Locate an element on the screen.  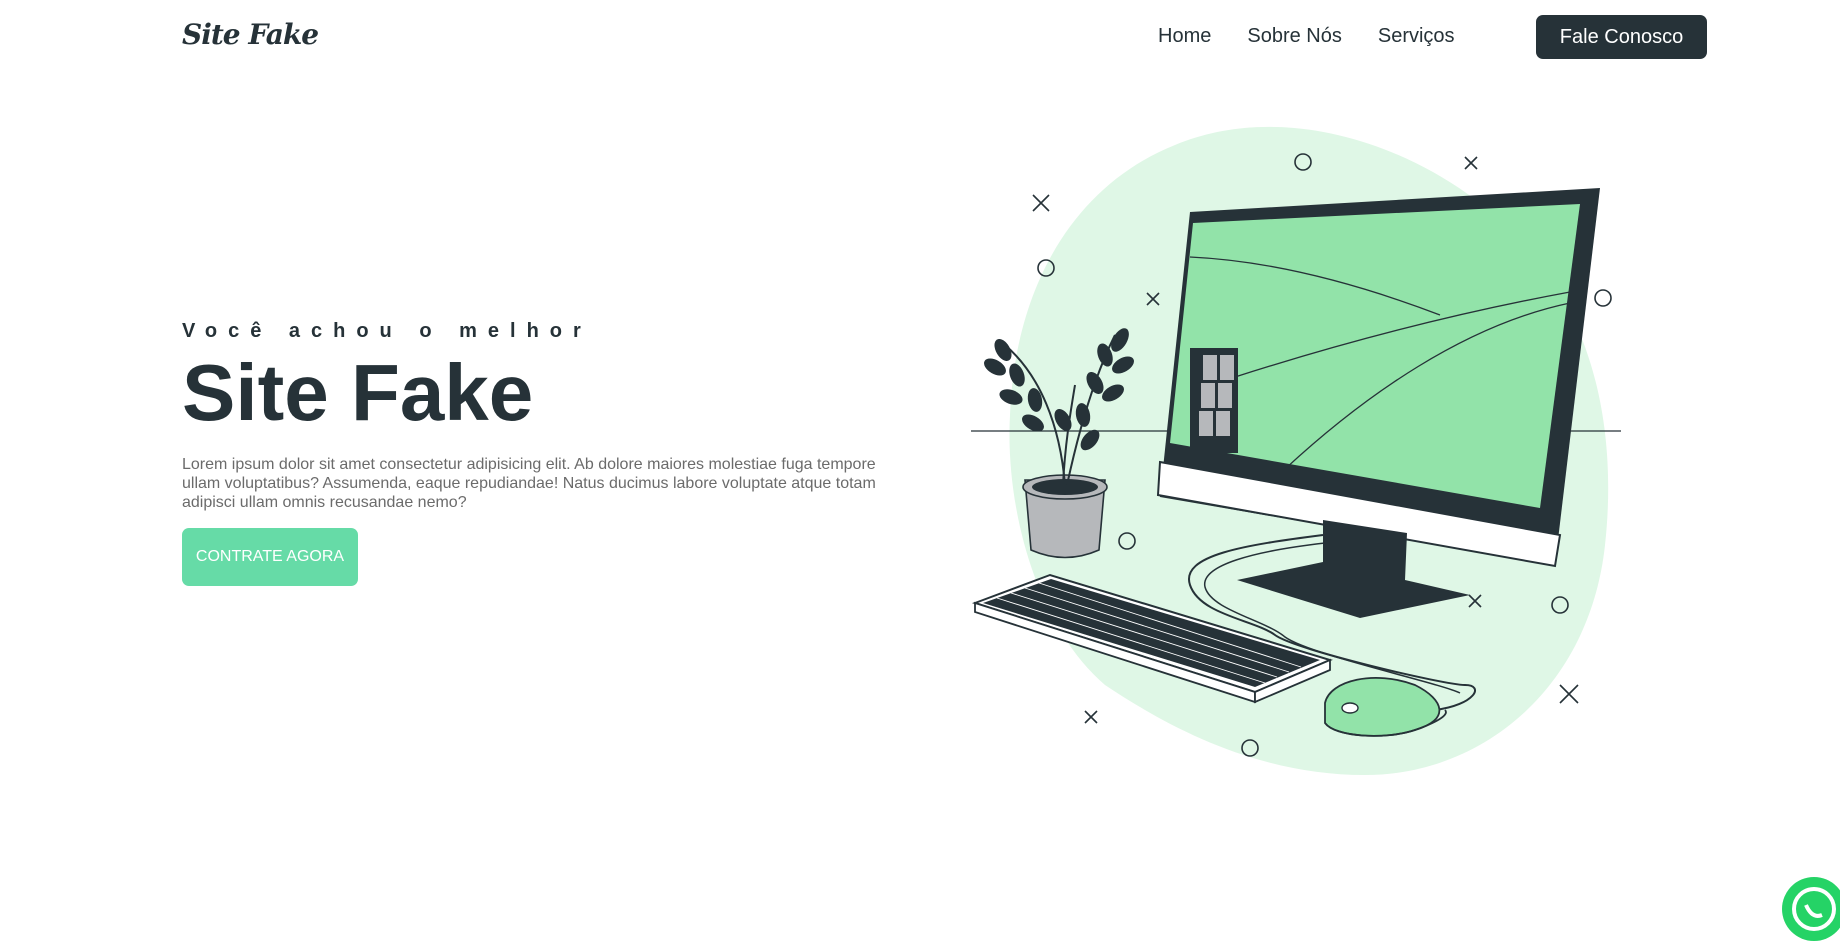
nav-link-about: Sobre Nós is located at coordinates (1294, 36).